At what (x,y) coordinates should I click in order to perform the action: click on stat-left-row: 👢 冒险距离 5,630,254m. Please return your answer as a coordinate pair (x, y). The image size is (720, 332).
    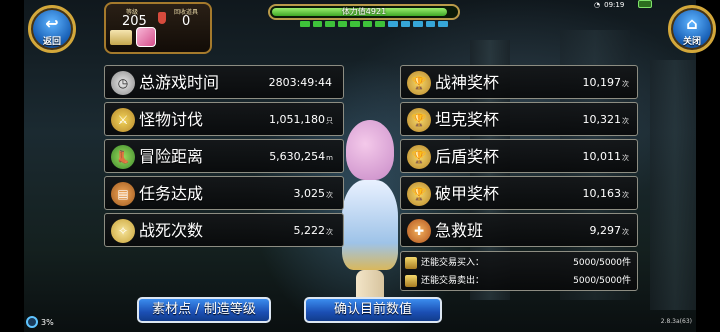
    Looking at the image, I should click on (224, 156).